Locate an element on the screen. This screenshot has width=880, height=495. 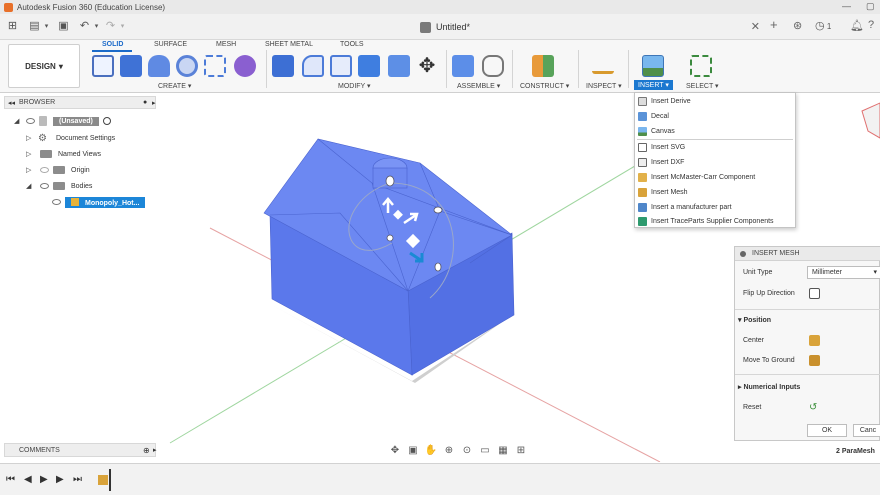
numerical-inputs-toggle: ▸ Numerical Inputs is located at coordinates (769, 387).